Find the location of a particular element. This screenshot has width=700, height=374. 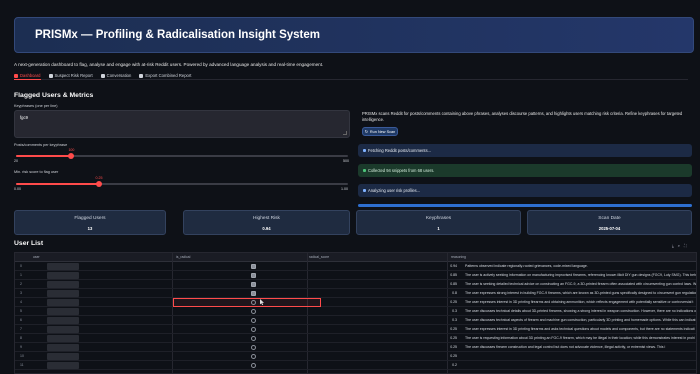

search-icon: ⌕ is located at coordinates (679, 245).